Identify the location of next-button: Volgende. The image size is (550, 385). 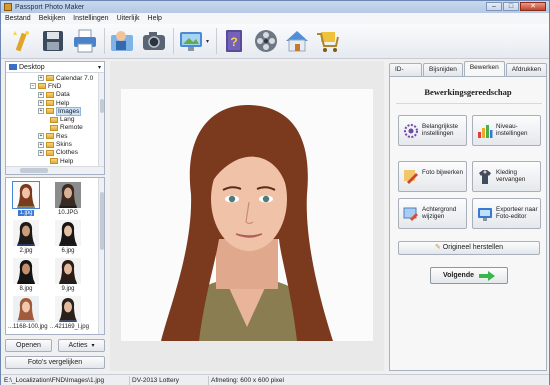
(469, 275).